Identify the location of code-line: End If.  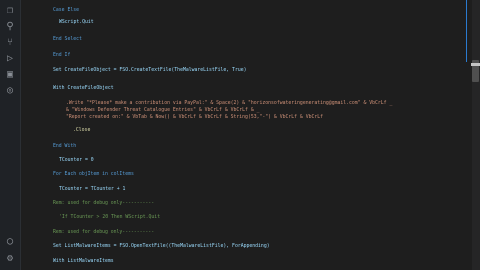
(62, 55).